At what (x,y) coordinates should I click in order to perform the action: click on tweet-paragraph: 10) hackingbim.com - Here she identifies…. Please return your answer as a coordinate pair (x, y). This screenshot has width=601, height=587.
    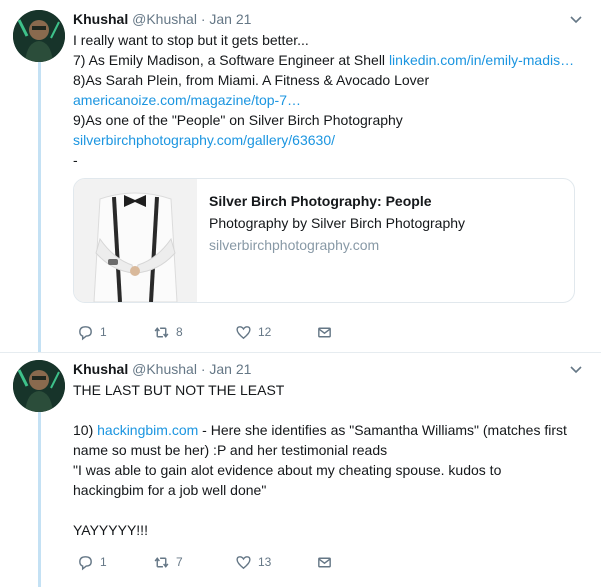
    Looking at the image, I should click on (320, 440).